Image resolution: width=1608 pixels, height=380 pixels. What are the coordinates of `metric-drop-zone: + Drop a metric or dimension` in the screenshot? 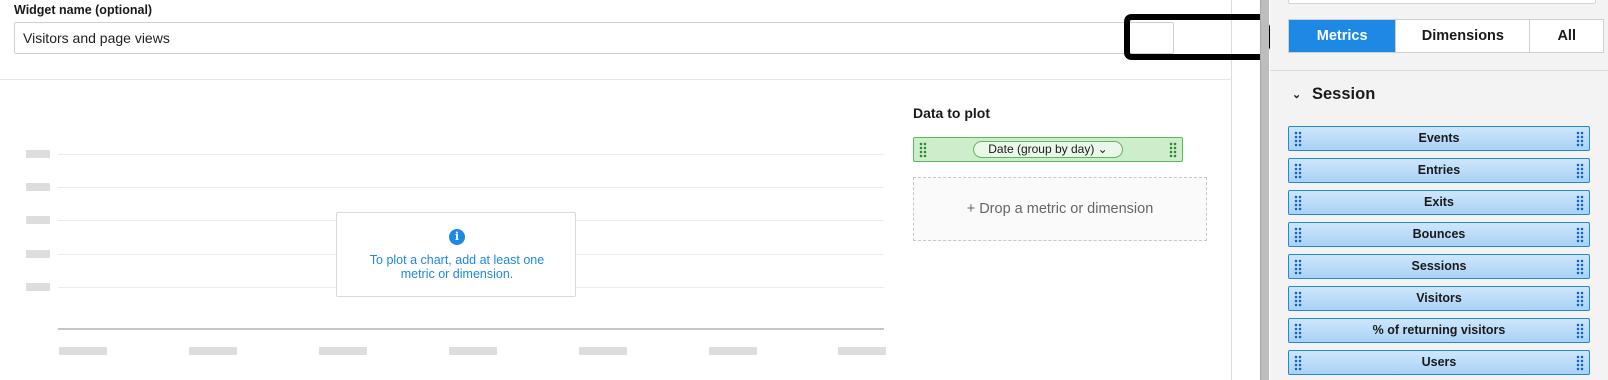 It's located at (1060, 209).